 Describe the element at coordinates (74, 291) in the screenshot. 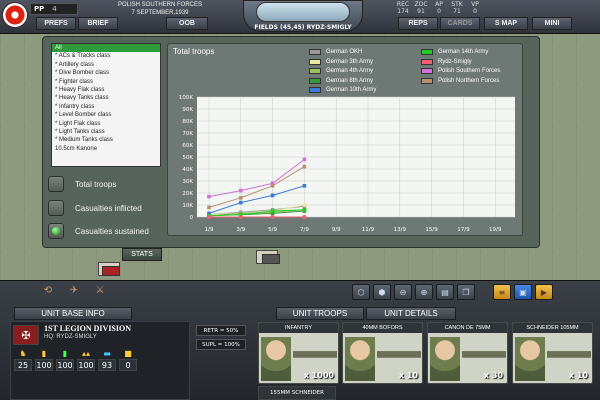

I see `airplane-icon: ✈` at that location.